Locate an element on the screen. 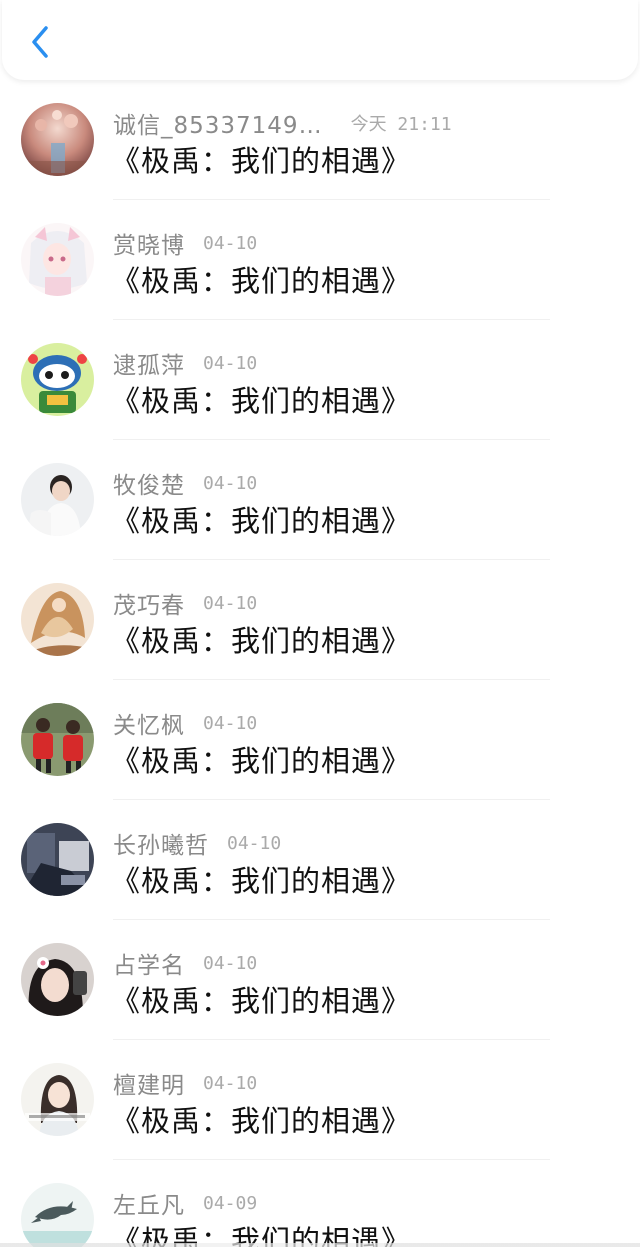 This screenshot has height=1247, width=640. list-item: 茂巧春 04-10 《极禹：我们的相遇》 is located at coordinates (320, 620).